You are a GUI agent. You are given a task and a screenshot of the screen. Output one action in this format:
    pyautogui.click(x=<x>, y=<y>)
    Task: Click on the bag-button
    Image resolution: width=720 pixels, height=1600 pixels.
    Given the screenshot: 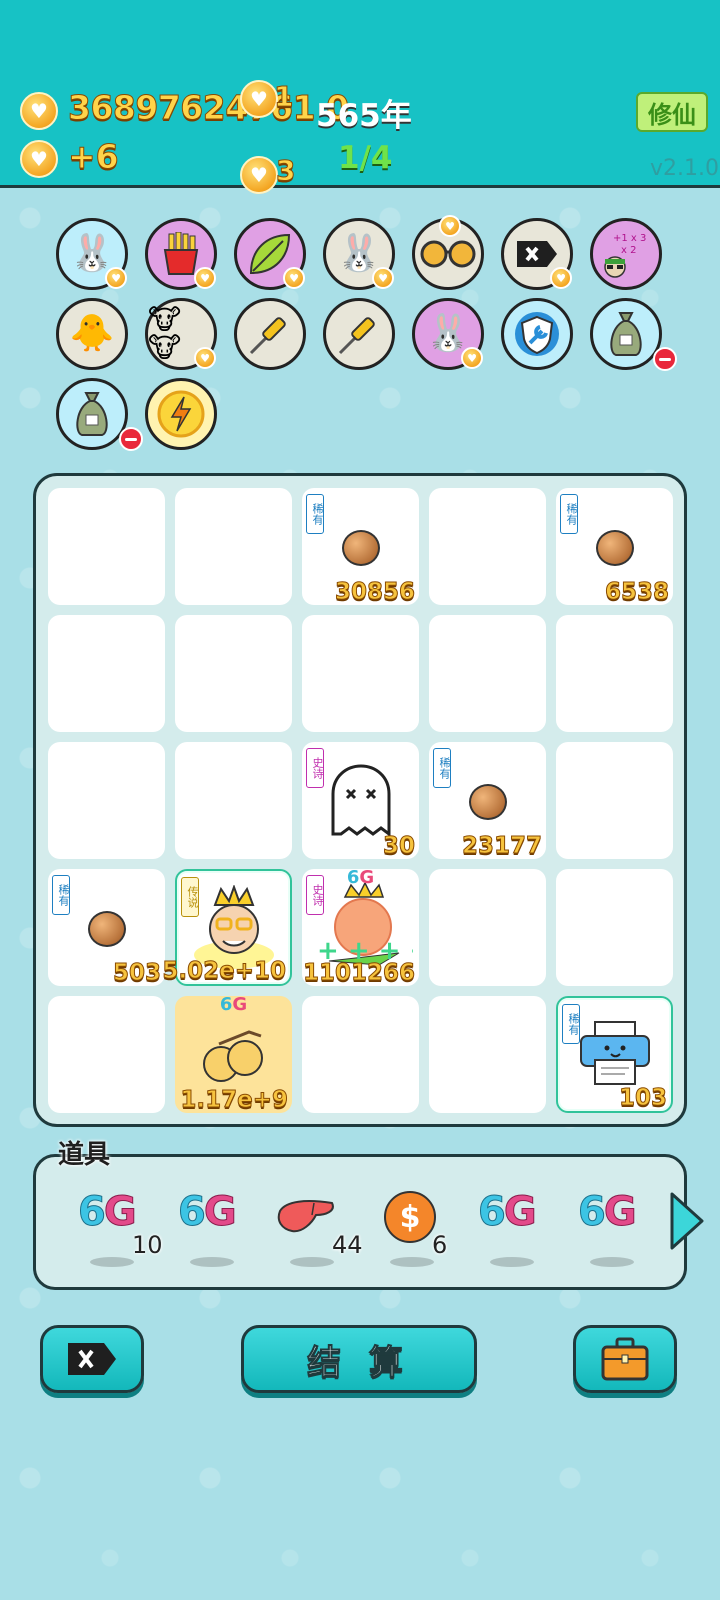 What is the action you would take?
    pyautogui.click(x=625, y=1359)
    